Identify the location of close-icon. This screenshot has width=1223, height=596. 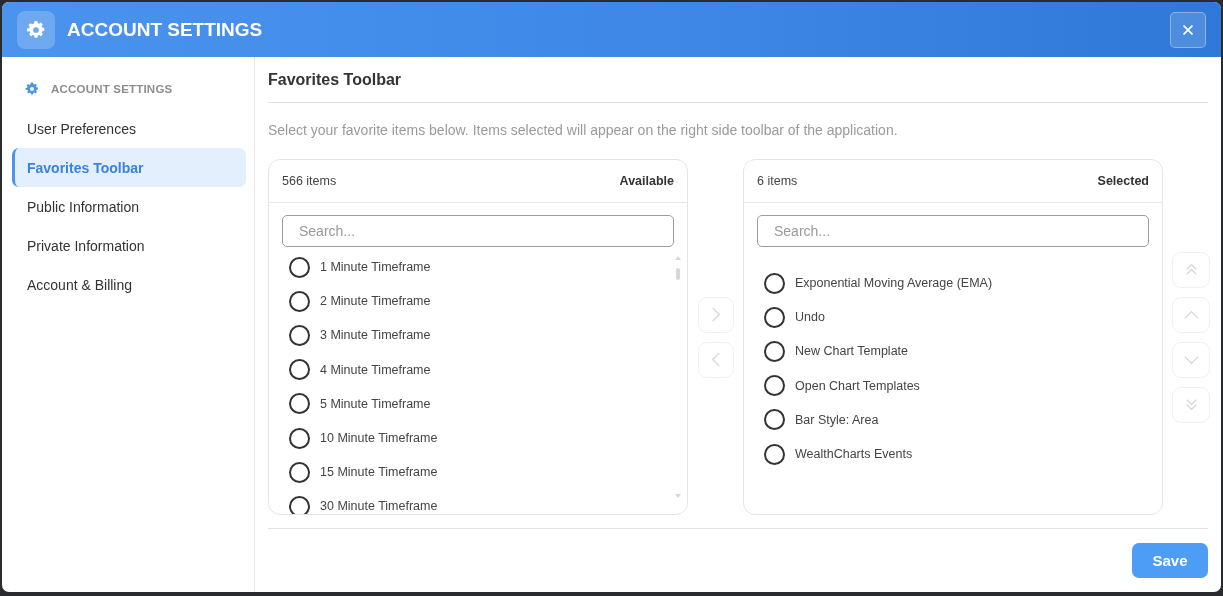
(1188, 29).